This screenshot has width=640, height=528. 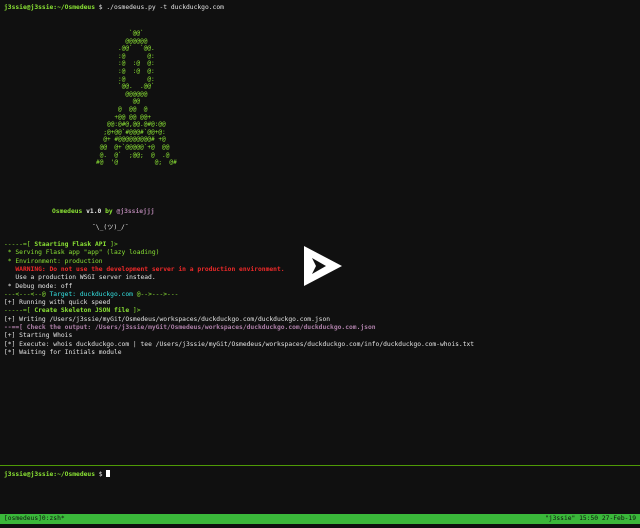 What do you see at coordinates (94, 211) in the screenshot?
I see `version: v1.0` at bounding box center [94, 211].